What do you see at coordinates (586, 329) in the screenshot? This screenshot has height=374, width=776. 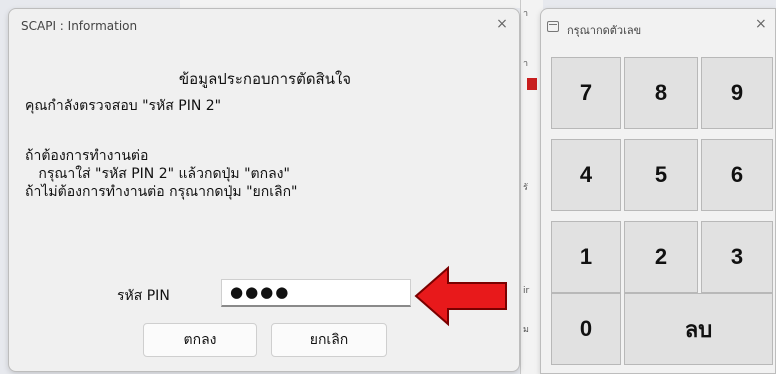 I see `key-0: 0` at bounding box center [586, 329].